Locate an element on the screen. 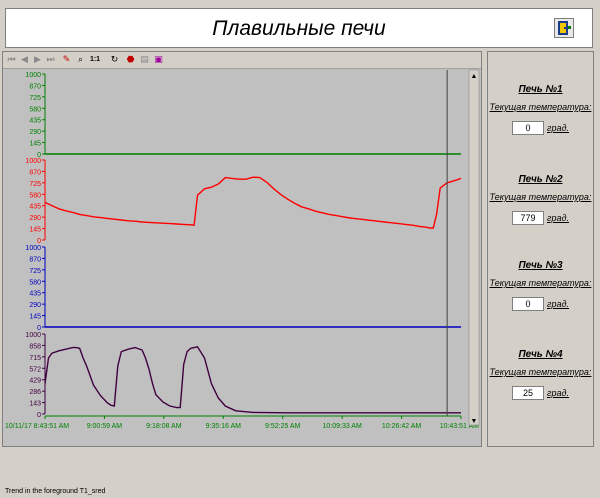 This screenshot has width=600, height=498. x-tick-label: 9:35:16 AM is located at coordinates (224, 426).